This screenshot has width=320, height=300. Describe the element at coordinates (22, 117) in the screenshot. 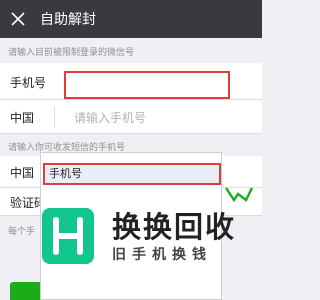

I see `country-selector: 中国` at that location.